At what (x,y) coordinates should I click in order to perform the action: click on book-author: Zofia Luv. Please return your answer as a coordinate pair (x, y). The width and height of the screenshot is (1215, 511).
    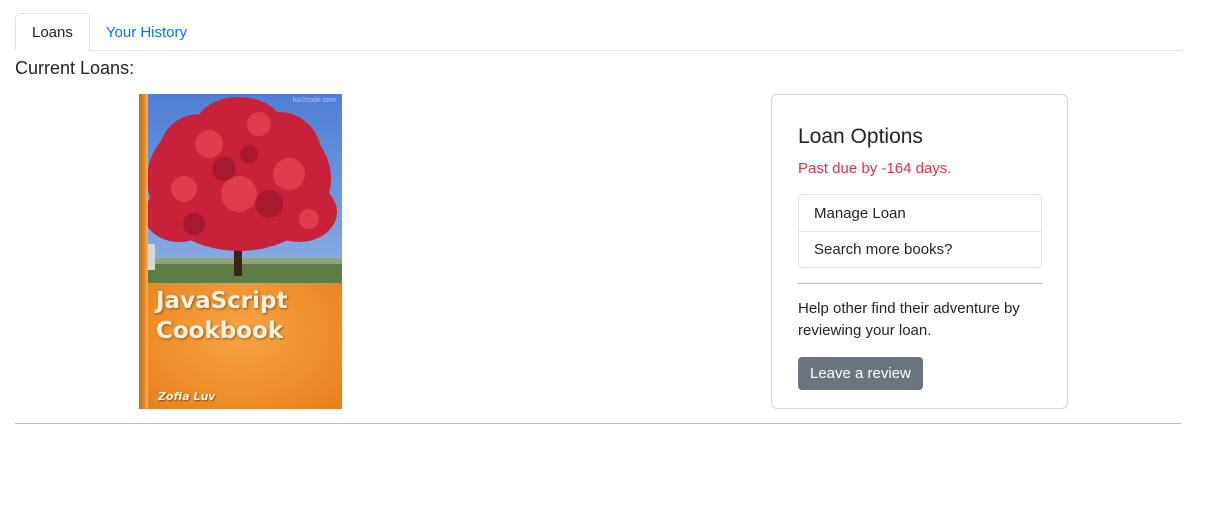
    Looking at the image, I should click on (187, 396).